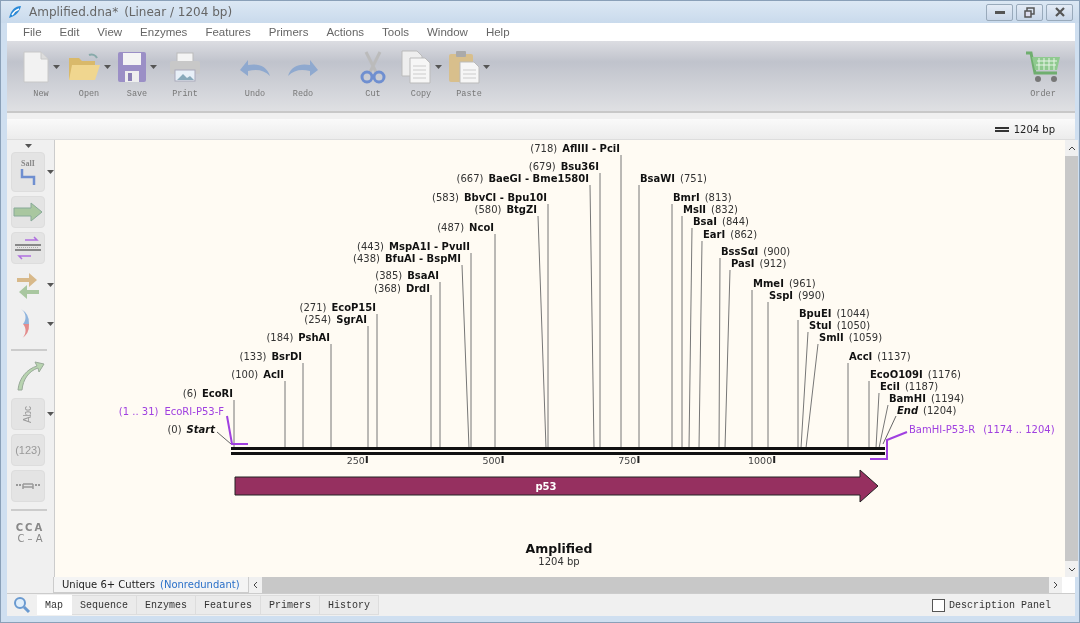 This screenshot has height=623, width=1080. I want to click on enzyme-label: BamHI (1194), so click(927, 398).